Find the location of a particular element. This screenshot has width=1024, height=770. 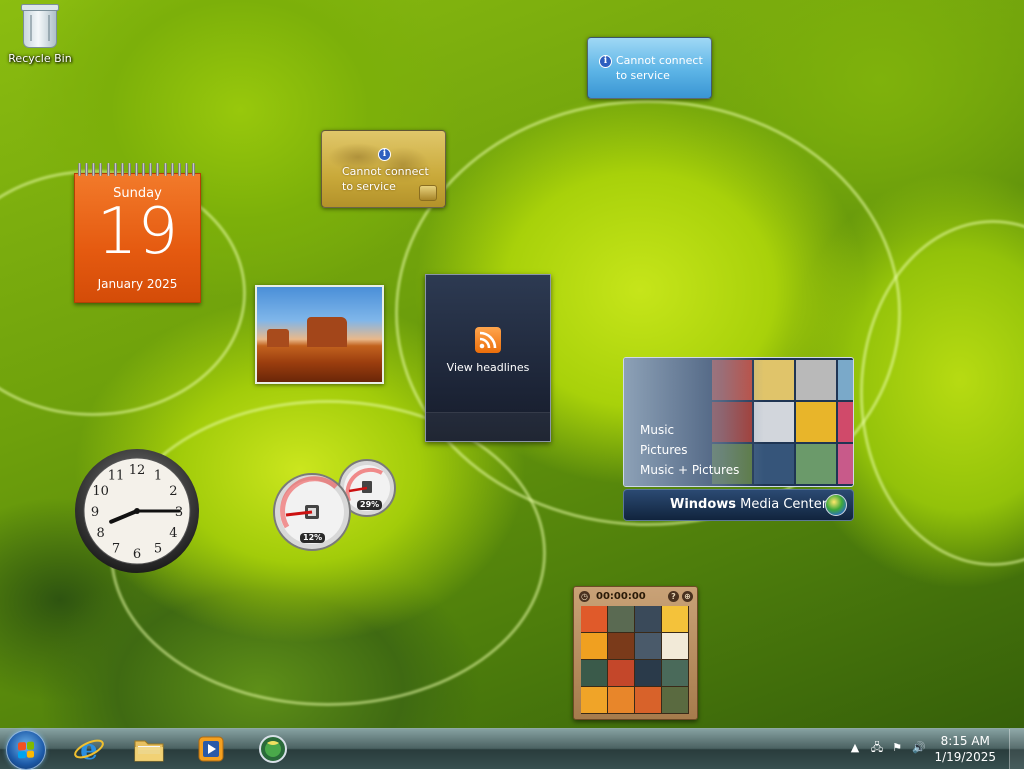

clock-numeral: 8 is located at coordinates (100, 533).